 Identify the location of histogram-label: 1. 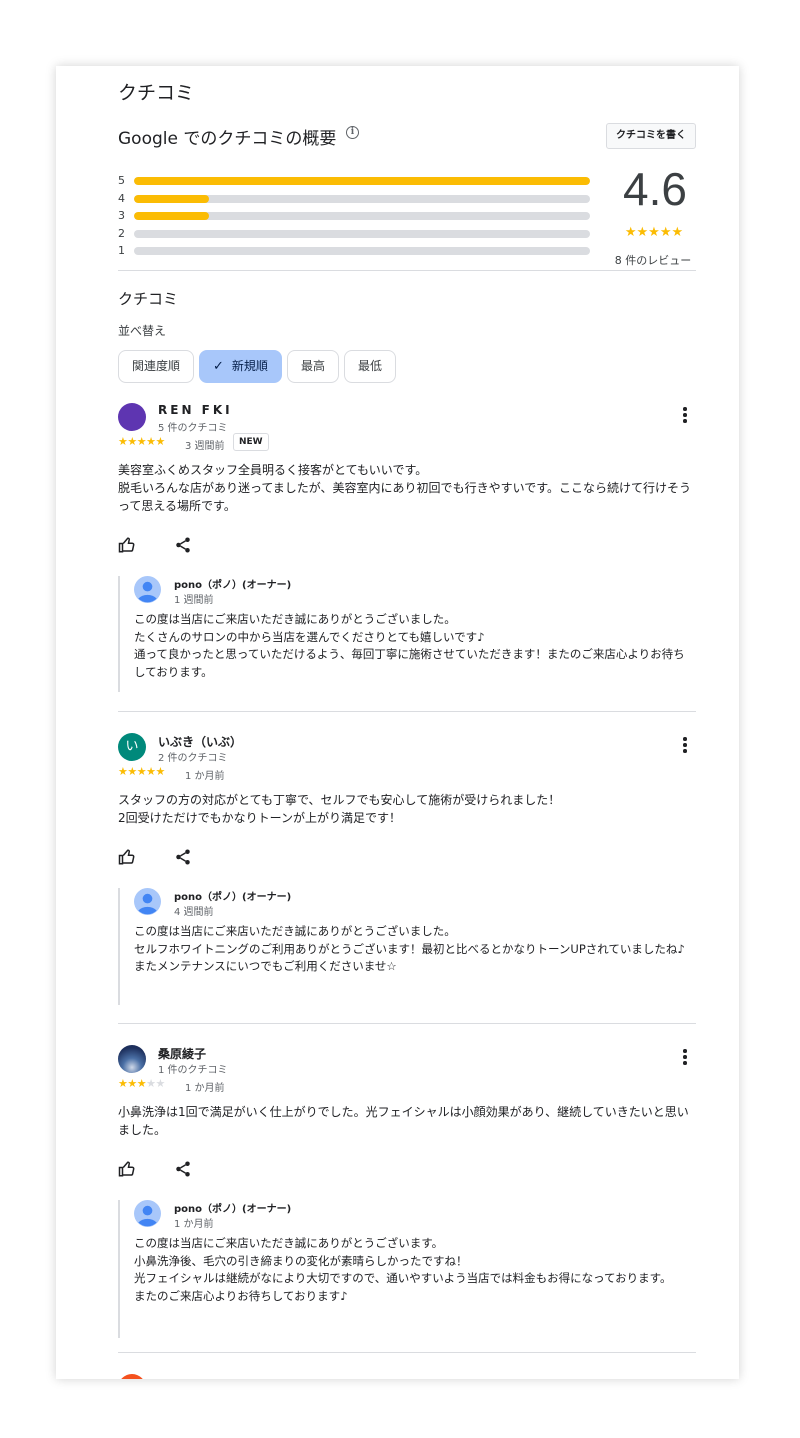
(121, 250).